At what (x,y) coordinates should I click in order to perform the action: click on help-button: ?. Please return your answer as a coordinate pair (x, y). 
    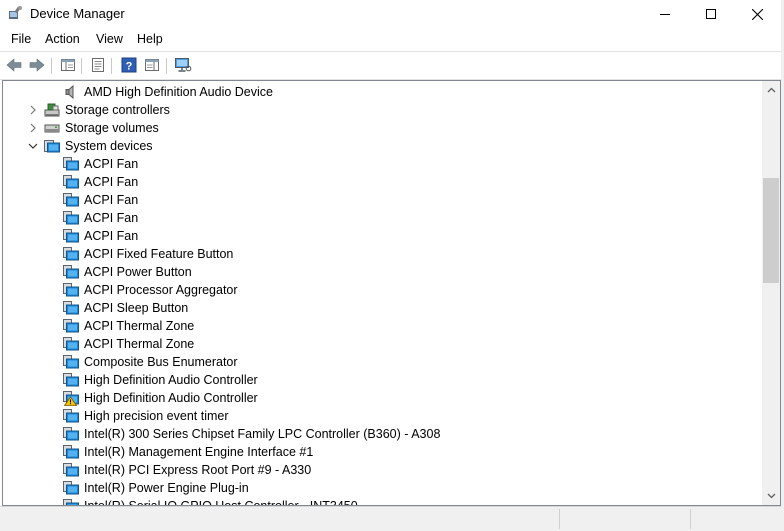
    Looking at the image, I should click on (129, 65).